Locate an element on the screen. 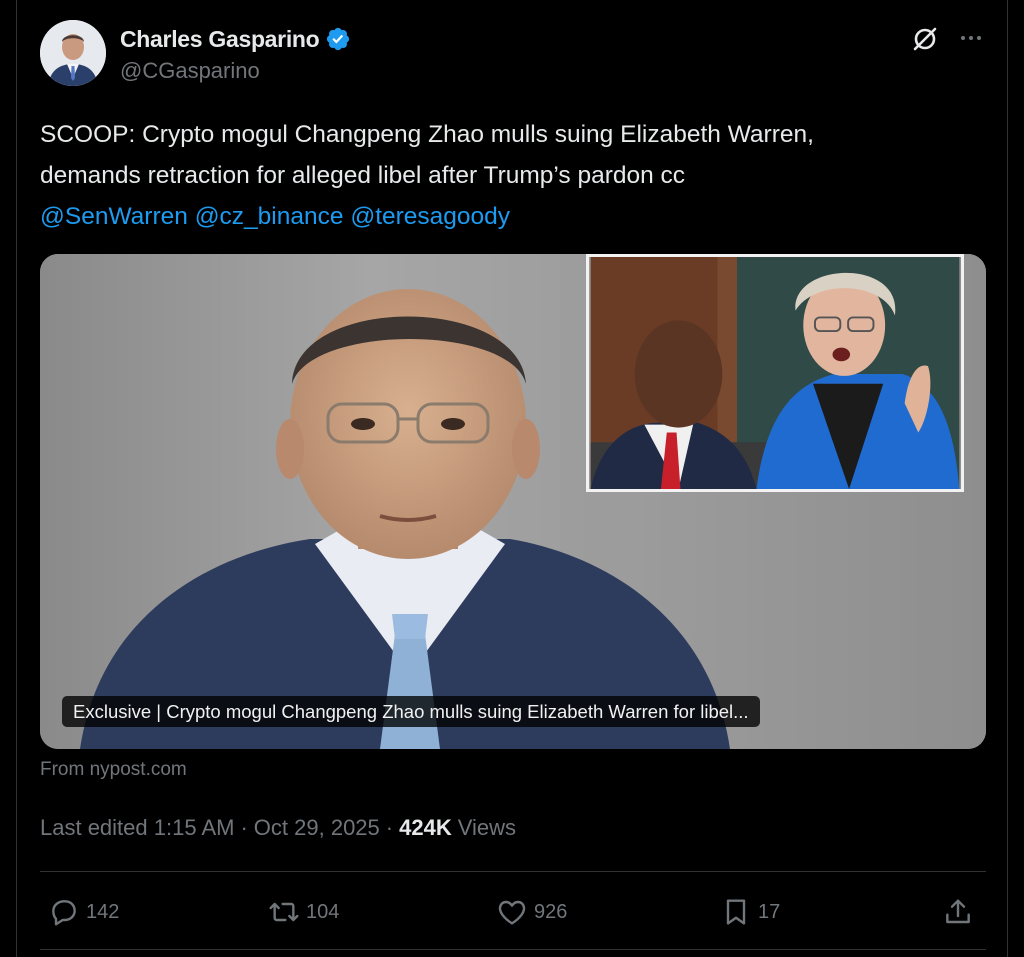 This screenshot has width=1024, height=957. inset-photo-art is located at coordinates (775, 373).